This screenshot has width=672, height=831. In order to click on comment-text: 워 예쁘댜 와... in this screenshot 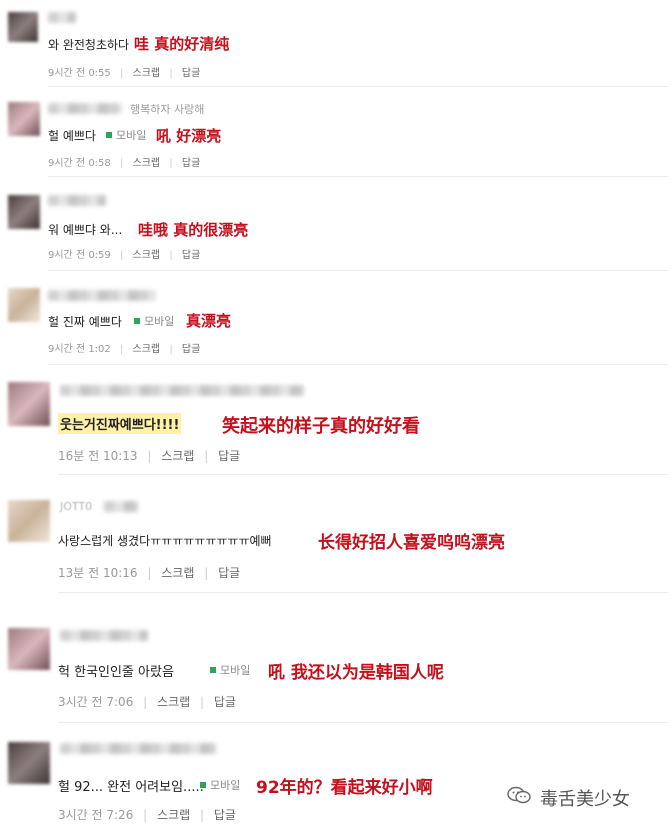, I will do `click(85, 230)`.